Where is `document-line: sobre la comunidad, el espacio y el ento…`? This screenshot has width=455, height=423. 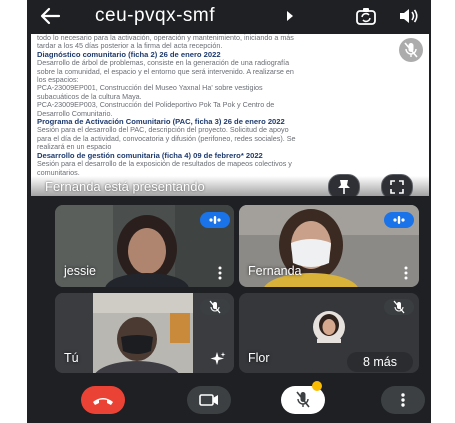 document-line: sobre la comunidad, el espacio y el ento… is located at coordinates (165, 71).